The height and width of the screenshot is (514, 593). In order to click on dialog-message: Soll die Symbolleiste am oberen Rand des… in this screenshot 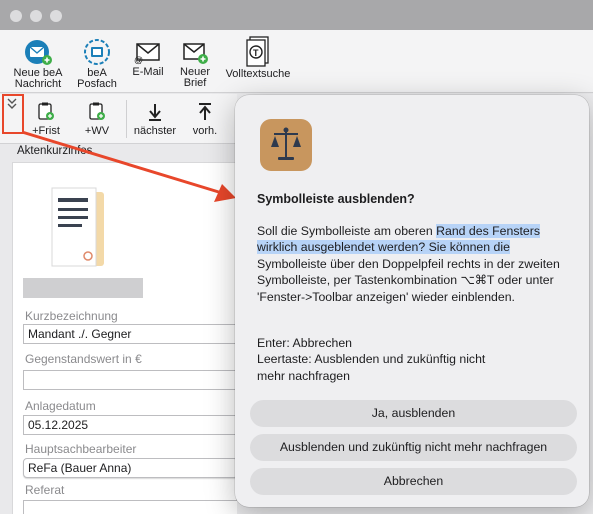, I will do `click(416, 264)`.